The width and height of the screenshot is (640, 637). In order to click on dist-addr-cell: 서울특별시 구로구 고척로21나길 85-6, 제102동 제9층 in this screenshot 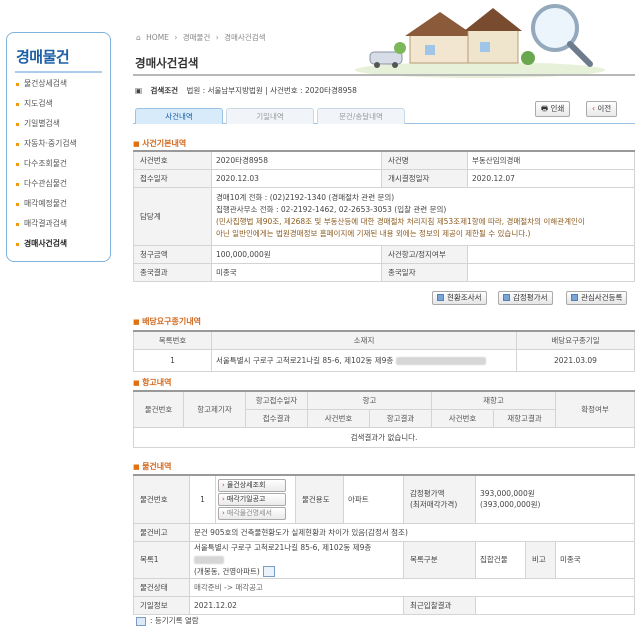, I will do `click(364, 360)`.